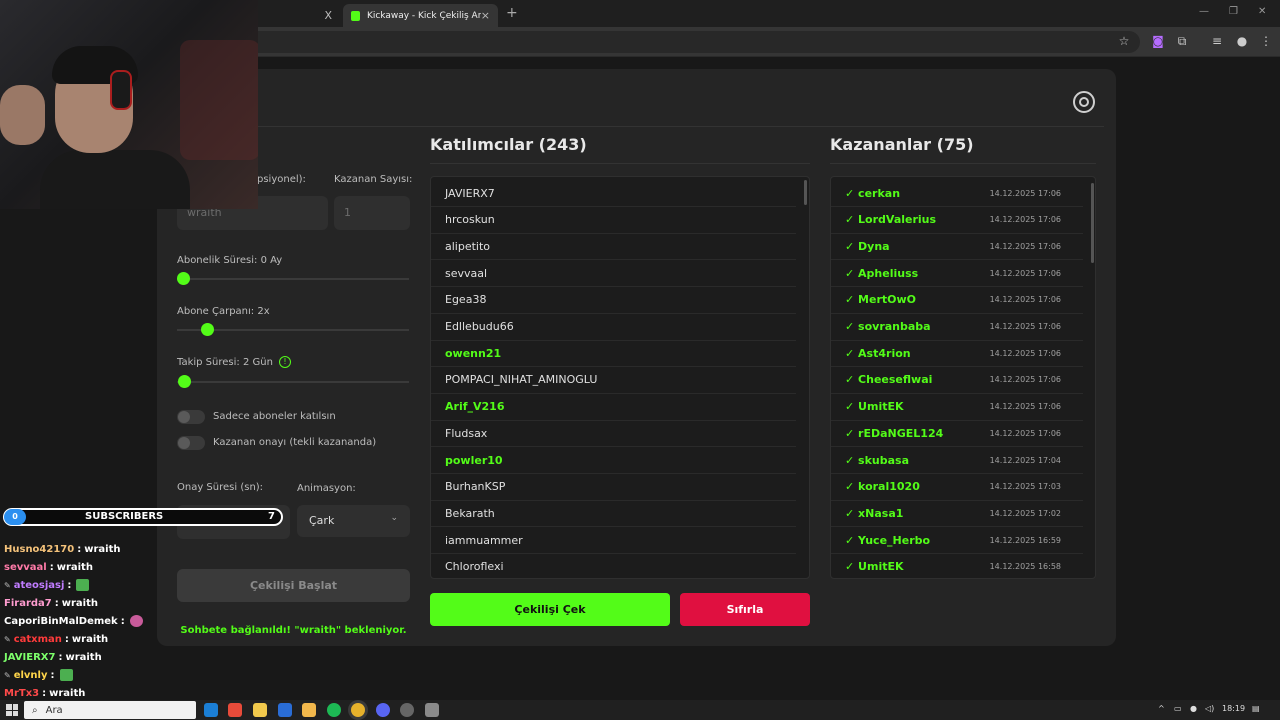  Describe the element at coordinates (35, 710) in the screenshot. I see `search-icon: ⌕` at that location.